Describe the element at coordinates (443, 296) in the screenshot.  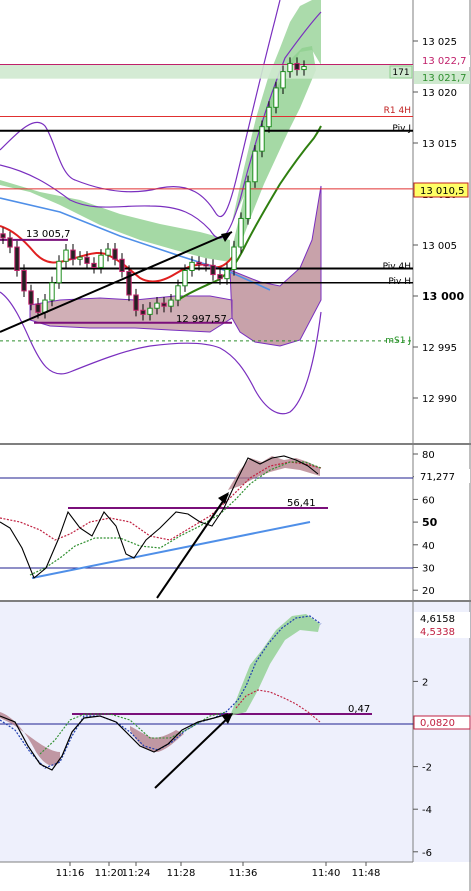
I see `price-axis-tick-label: 13 000` at that location.